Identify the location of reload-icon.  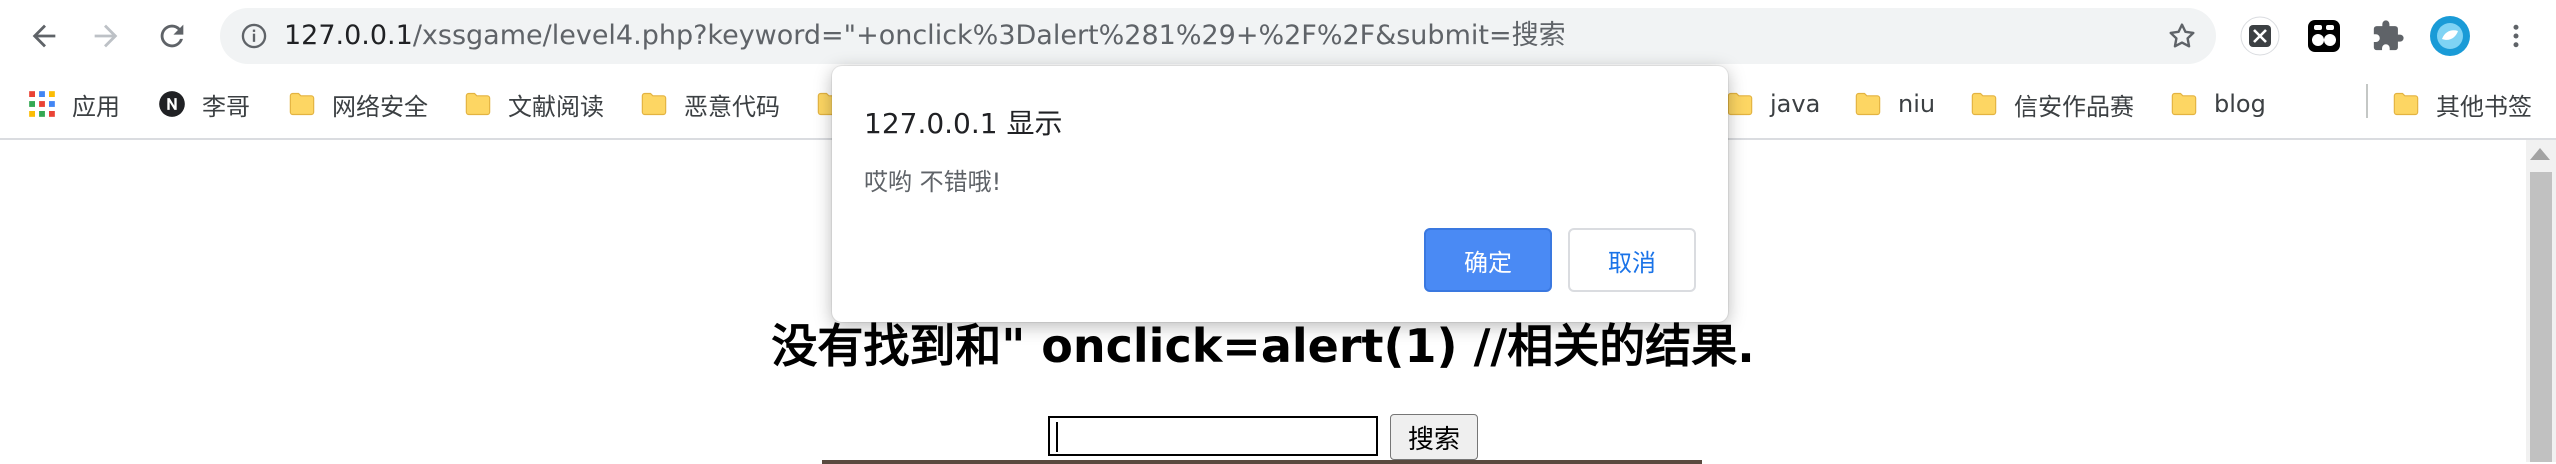
(172, 36).